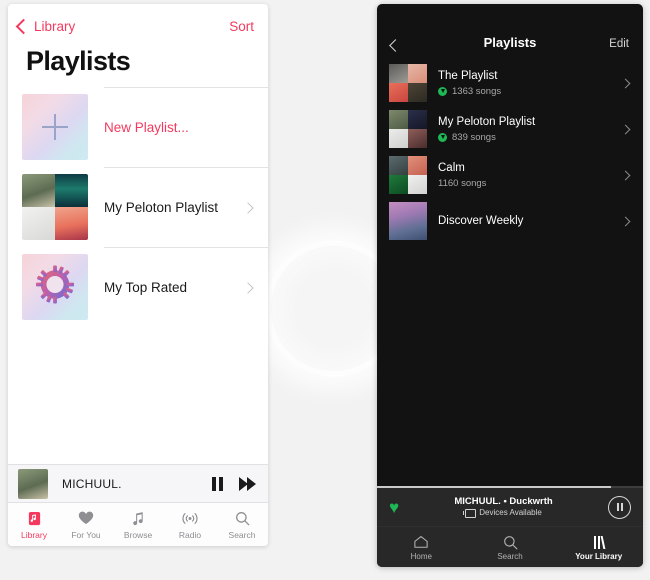  Describe the element at coordinates (34, 535) in the screenshot. I see `tab-label: Library` at that location.